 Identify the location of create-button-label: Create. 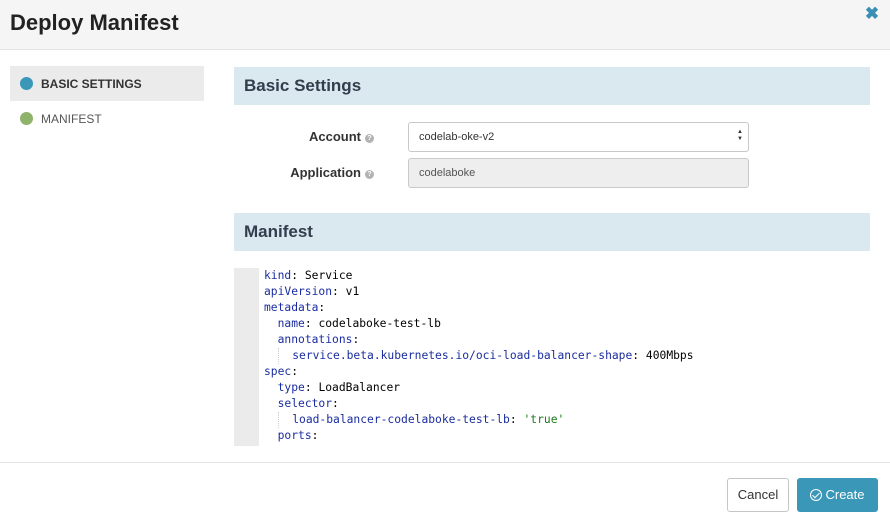
(845, 494).